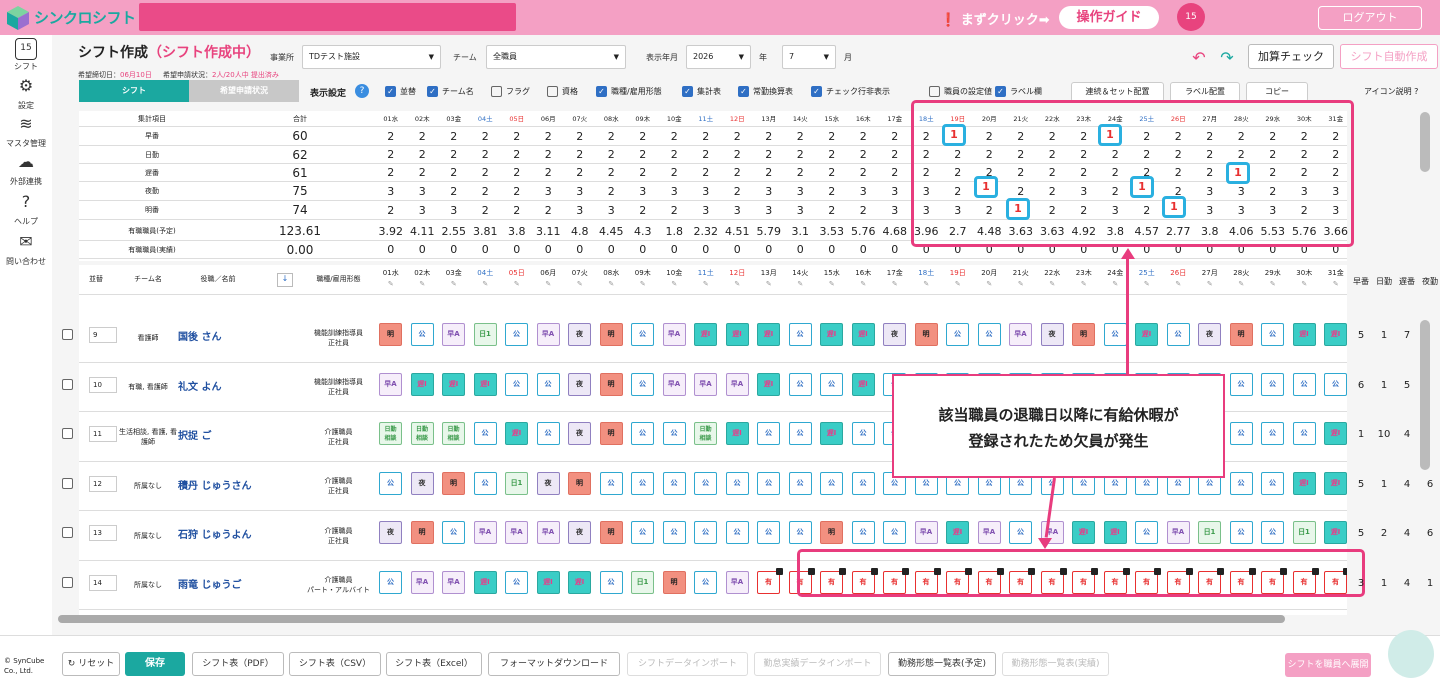 The image size is (1440, 683). I want to click on chatbot-robot-icon, so click(1411, 654).